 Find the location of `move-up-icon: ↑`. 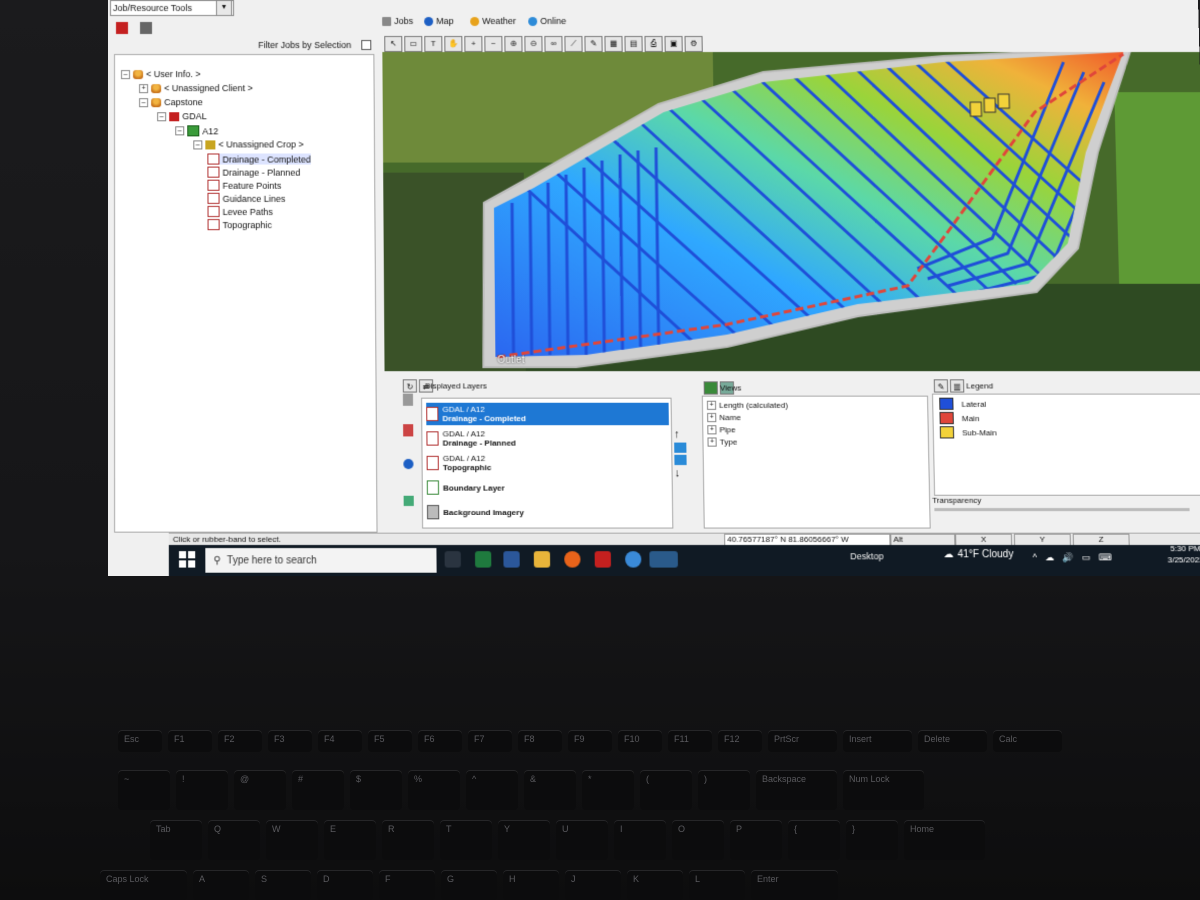

move-up-icon: ↑ is located at coordinates (681, 434).